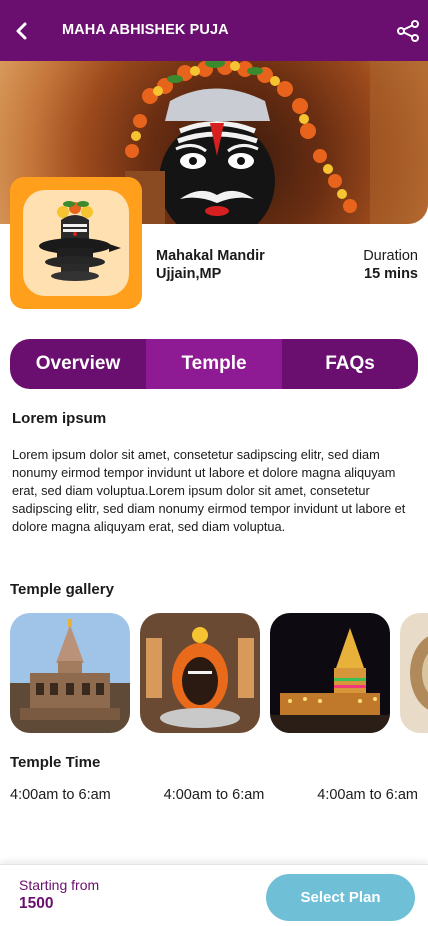 The height and width of the screenshot is (926, 428). I want to click on share-icon, so click(408, 31).